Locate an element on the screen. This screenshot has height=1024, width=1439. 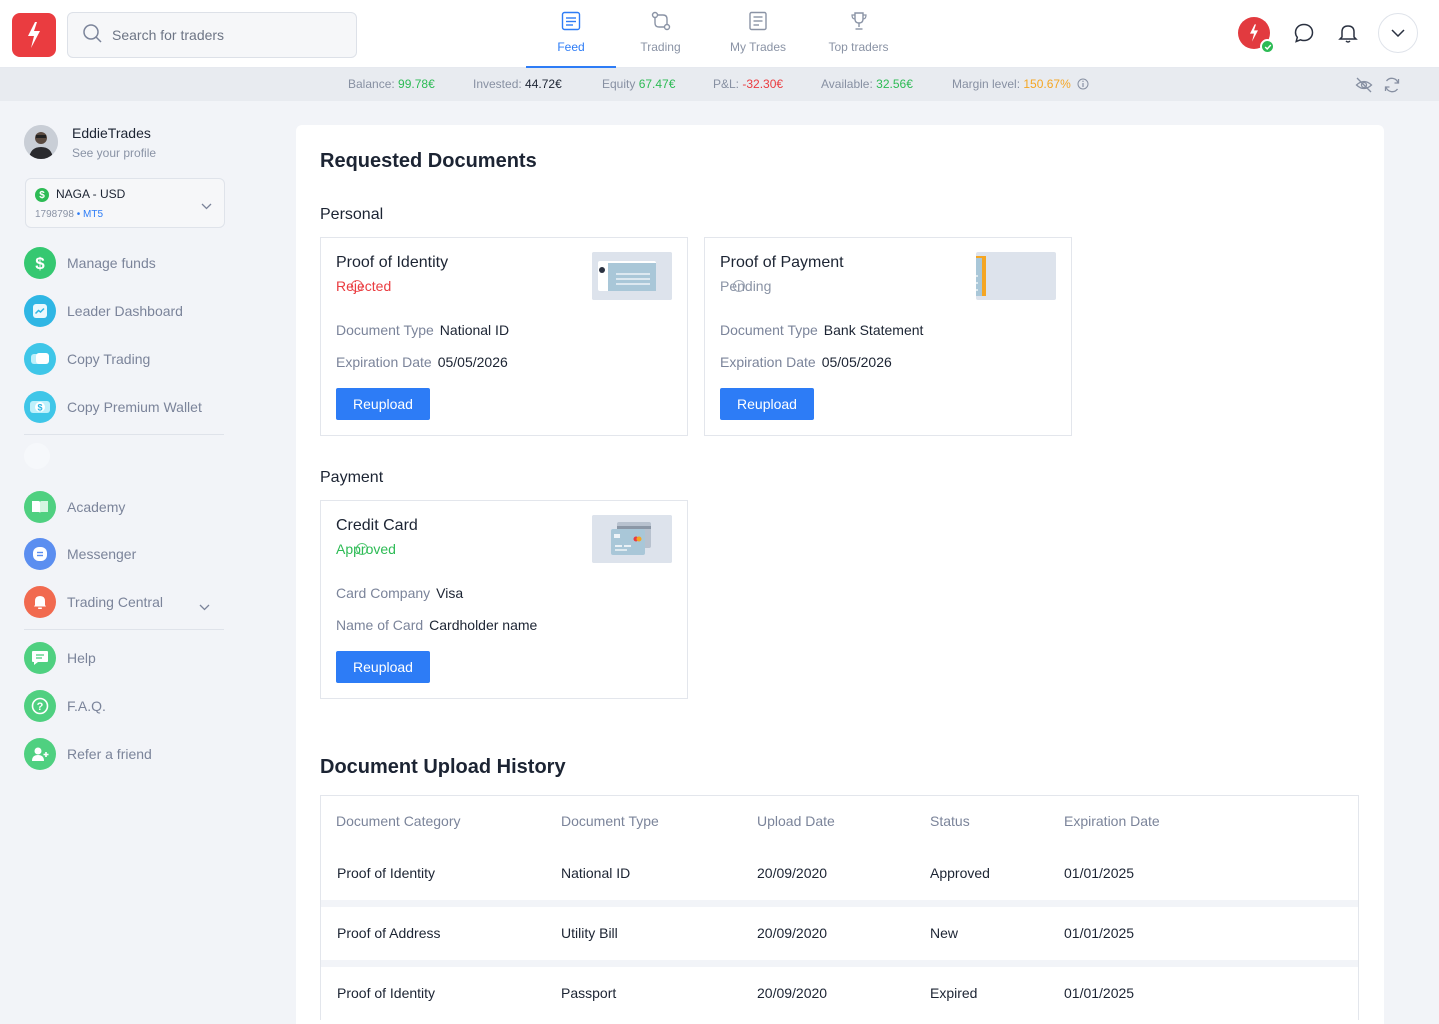
margin-value: 150.67% is located at coordinates (1047, 84).